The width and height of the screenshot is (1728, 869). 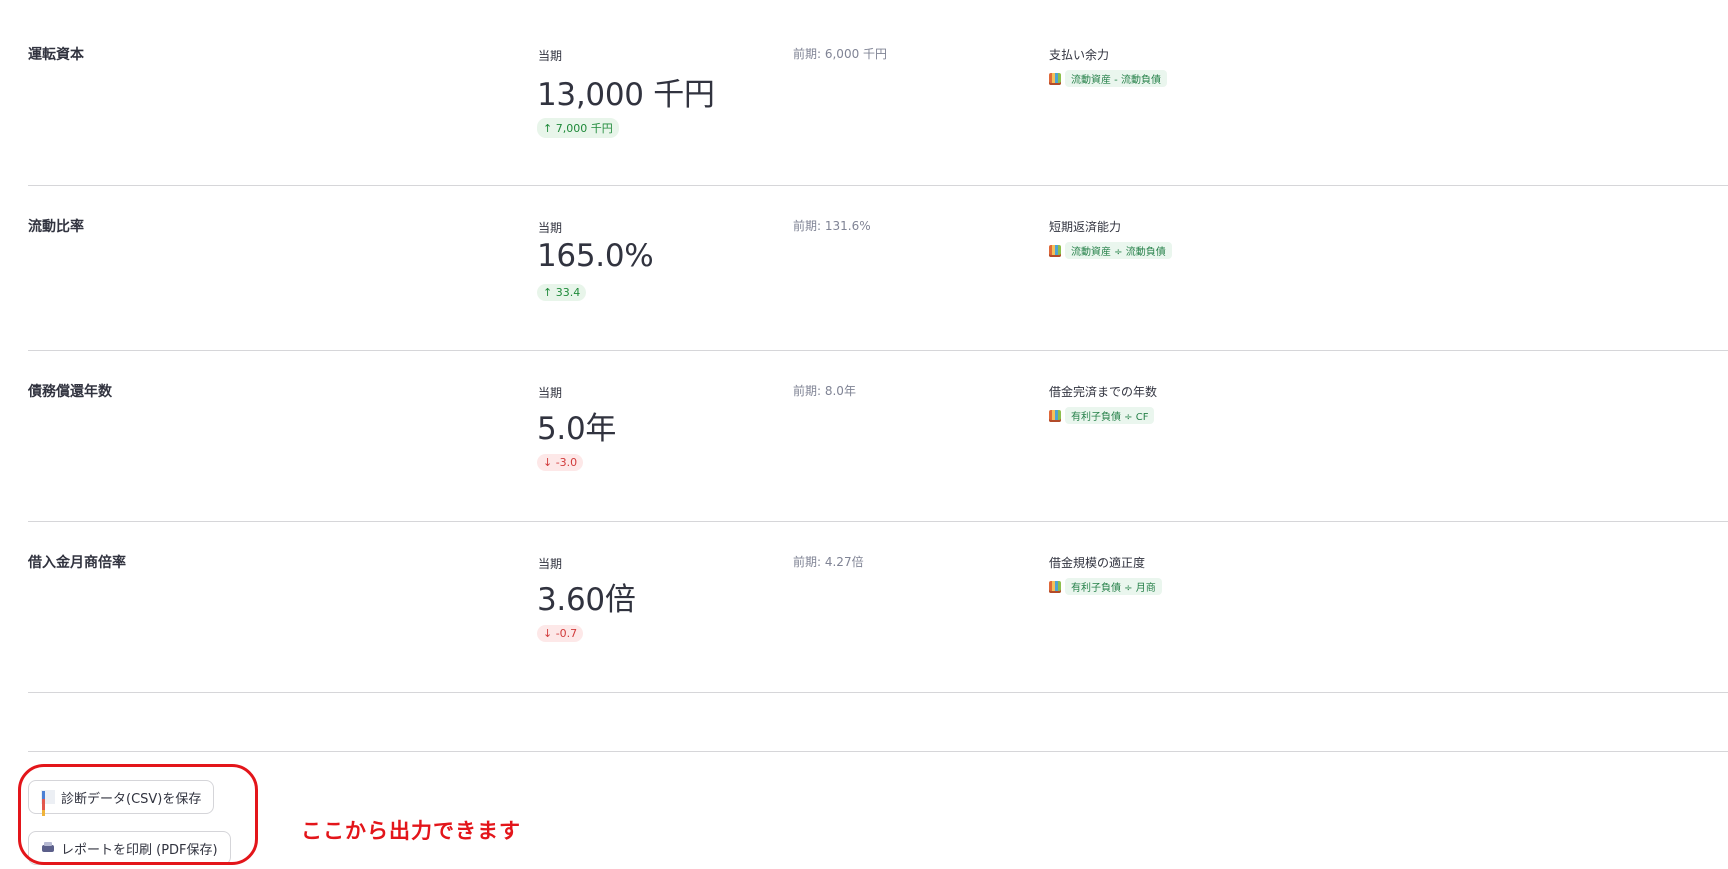 I want to click on current-value: 3.60倍, so click(x=586, y=600).